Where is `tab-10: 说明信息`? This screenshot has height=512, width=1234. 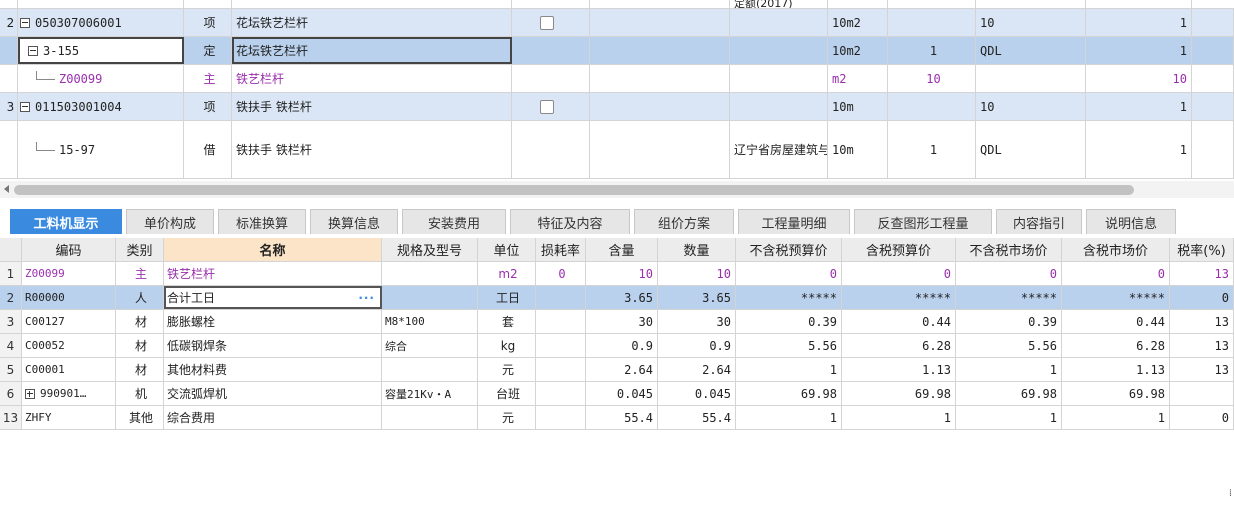
tab-10: 说明信息 is located at coordinates (1131, 221).